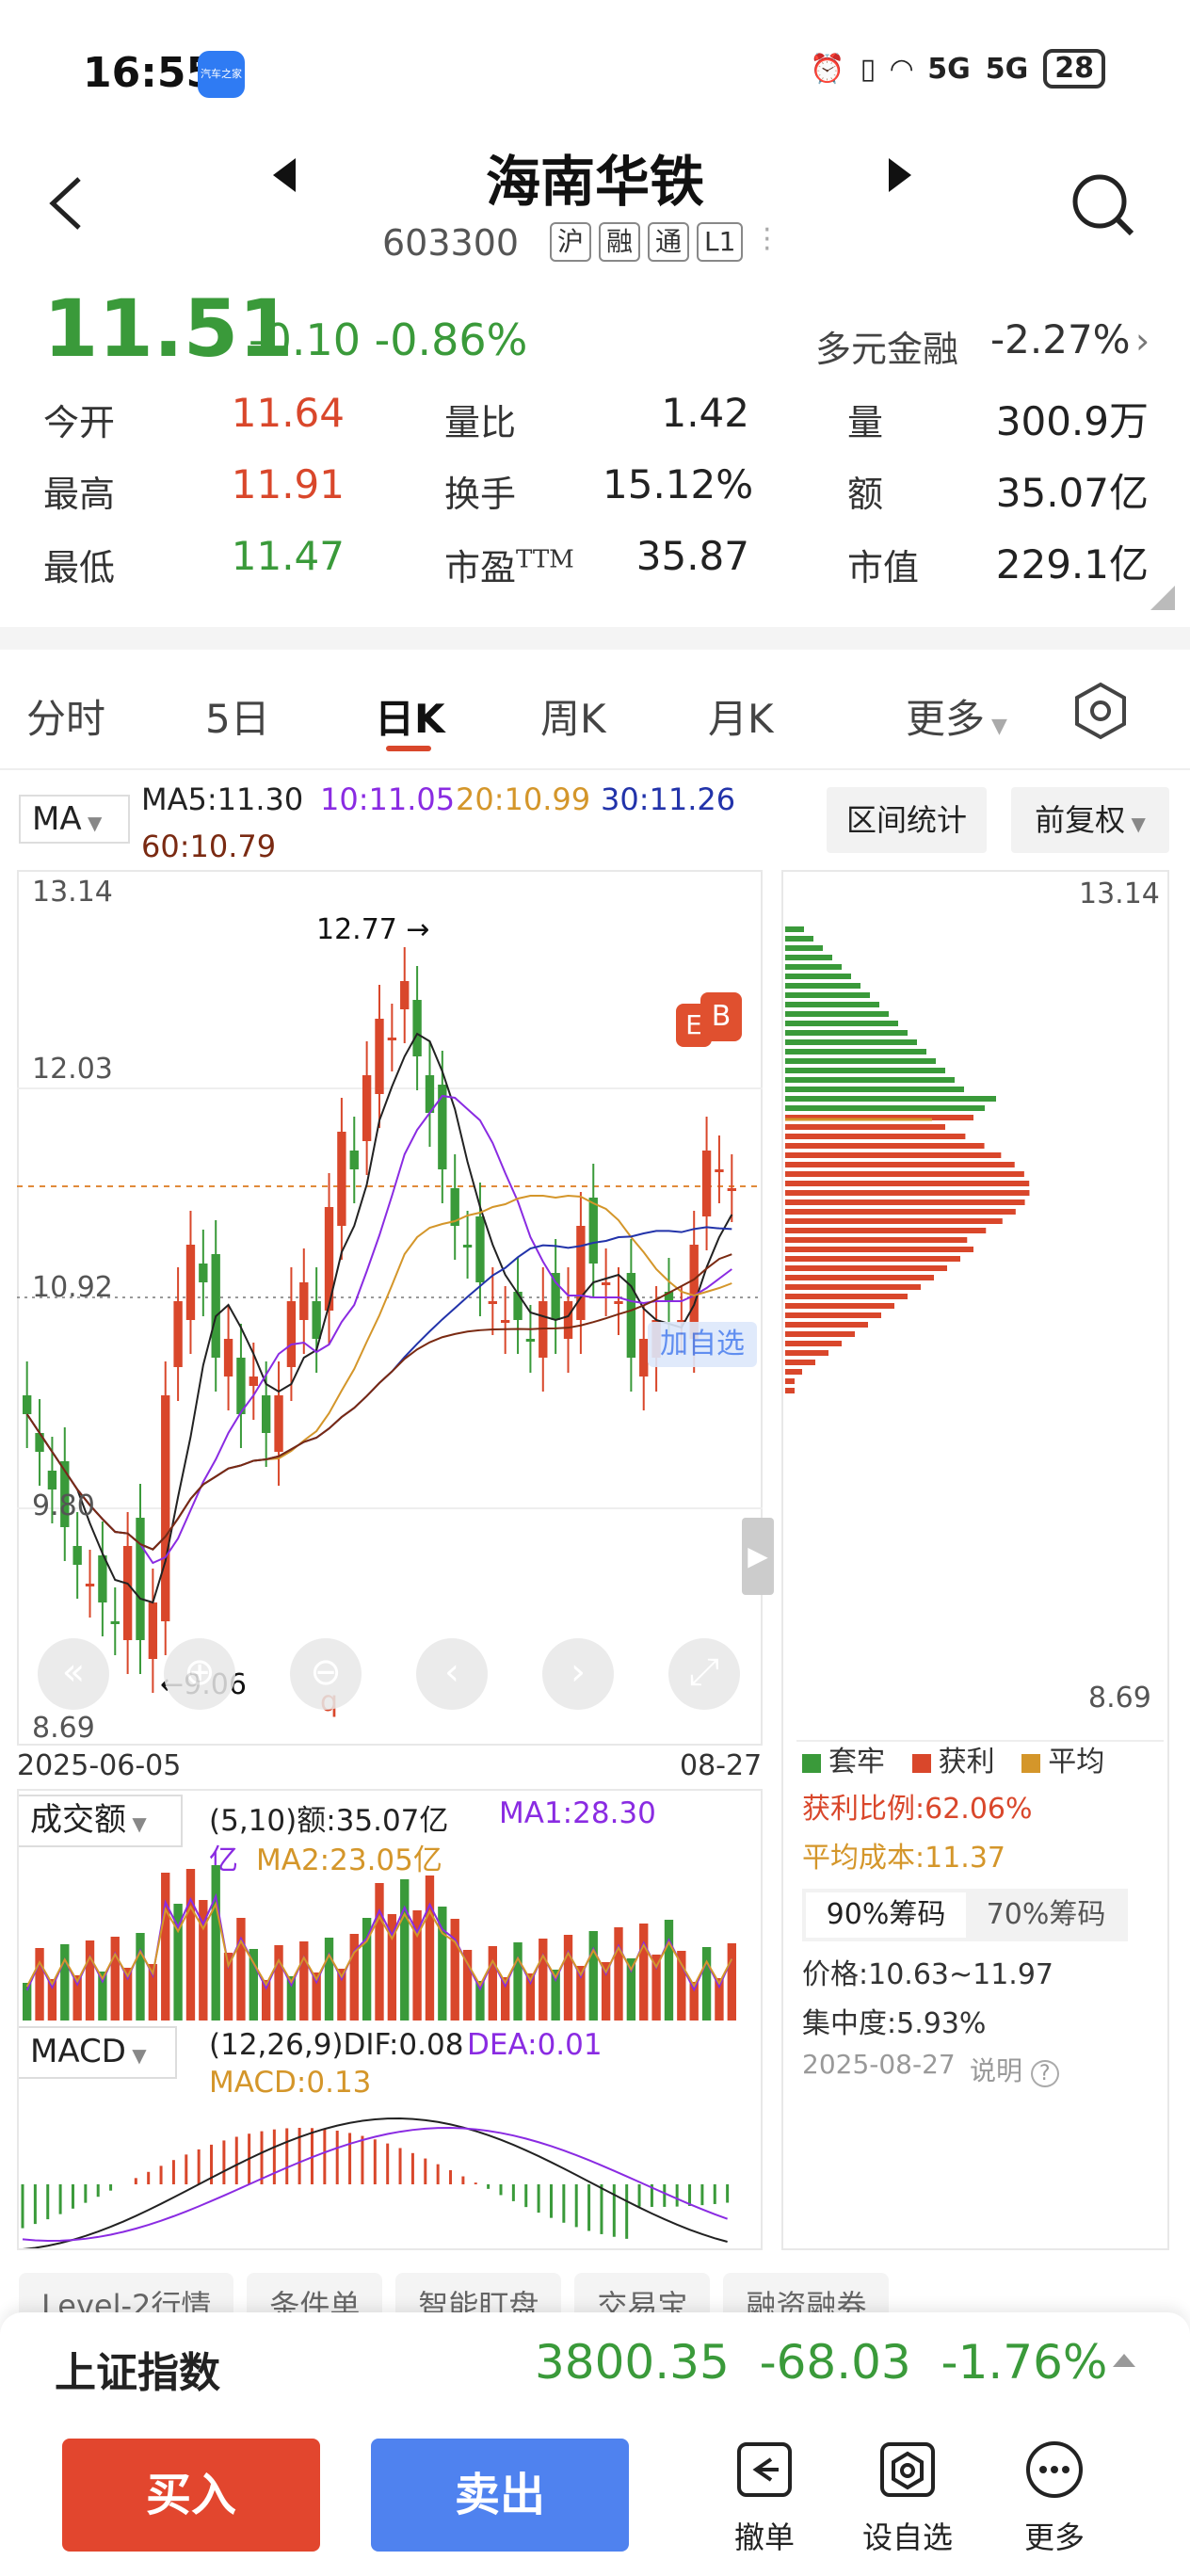 This screenshot has height=2576, width=1190. I want to click on search-icon, so click(1103, 205).